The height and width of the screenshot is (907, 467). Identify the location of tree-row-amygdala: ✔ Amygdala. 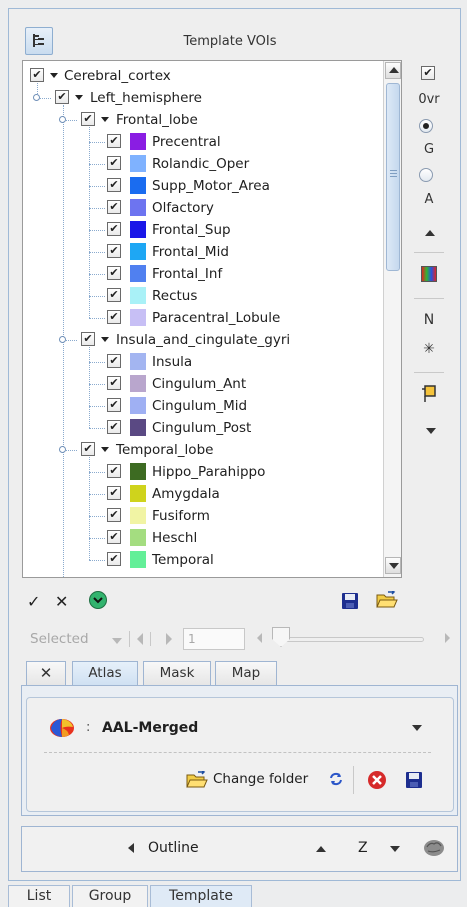
(203, 494).